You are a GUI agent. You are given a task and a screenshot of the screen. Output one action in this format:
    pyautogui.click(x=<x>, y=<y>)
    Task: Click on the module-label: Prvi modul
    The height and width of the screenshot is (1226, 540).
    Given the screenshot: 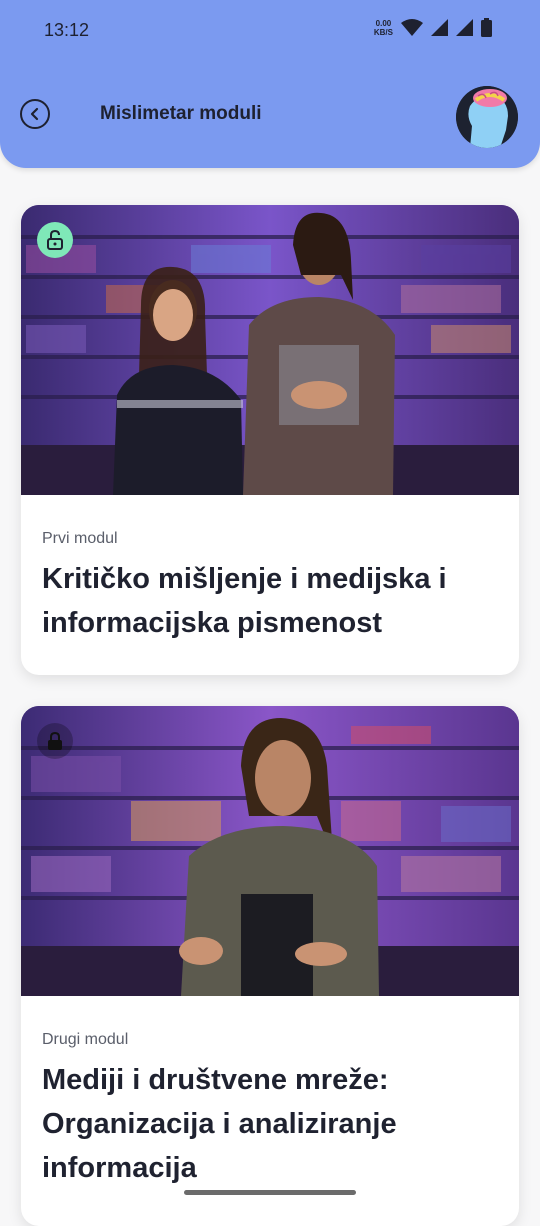 What is the action you would take?
    pyautogui.click(x=80, y=538)
    